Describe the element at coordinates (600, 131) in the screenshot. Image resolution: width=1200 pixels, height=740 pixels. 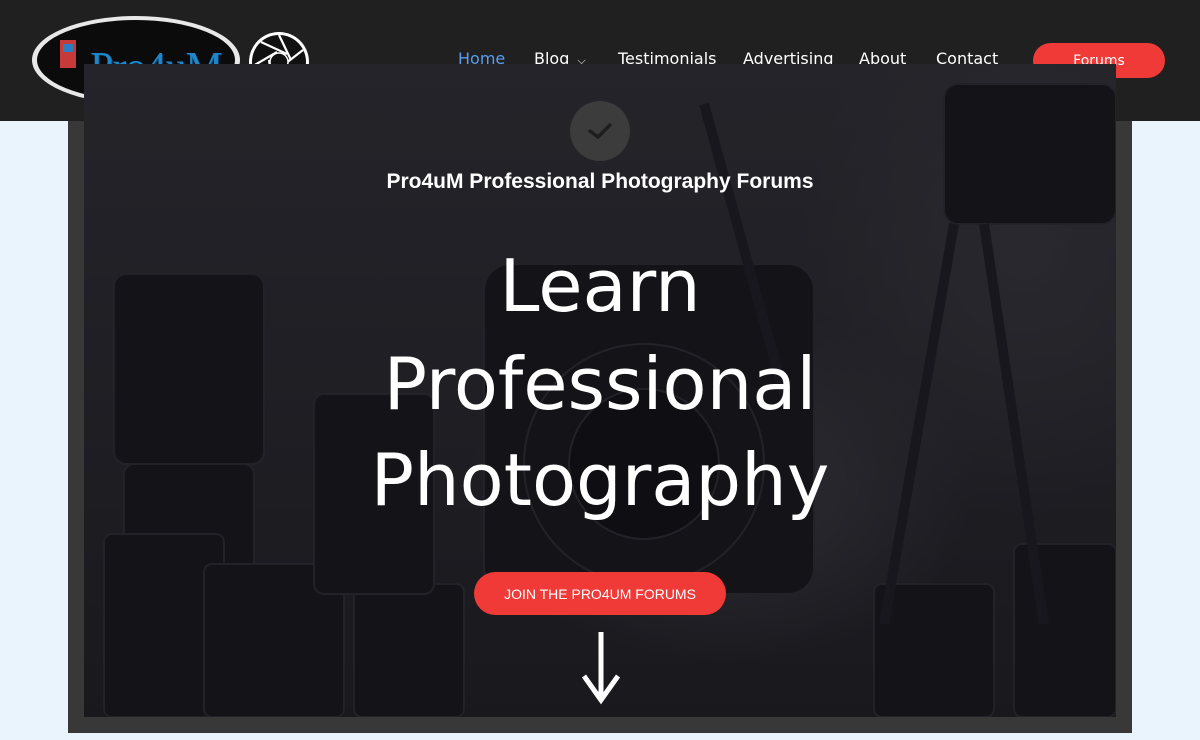
I see `checkmark-icon` at that location.